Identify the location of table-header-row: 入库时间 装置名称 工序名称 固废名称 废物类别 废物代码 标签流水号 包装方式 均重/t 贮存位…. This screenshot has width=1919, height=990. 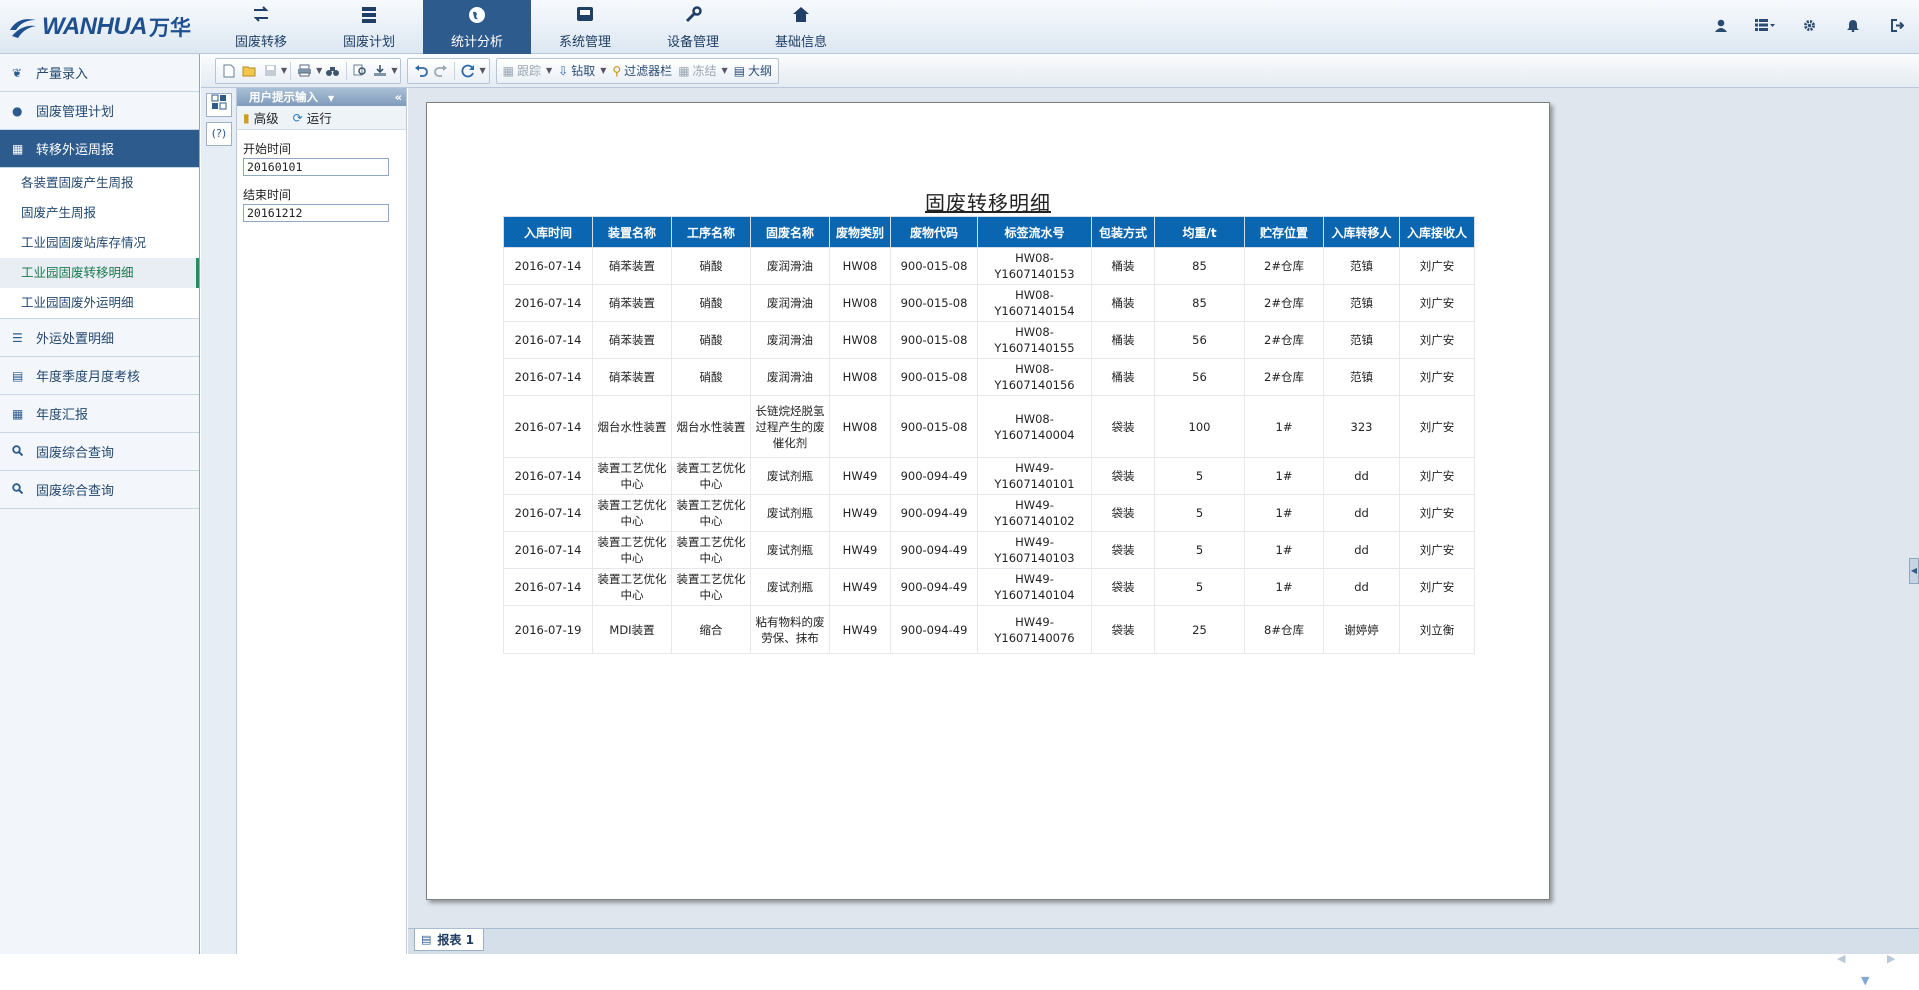
(989, 232).